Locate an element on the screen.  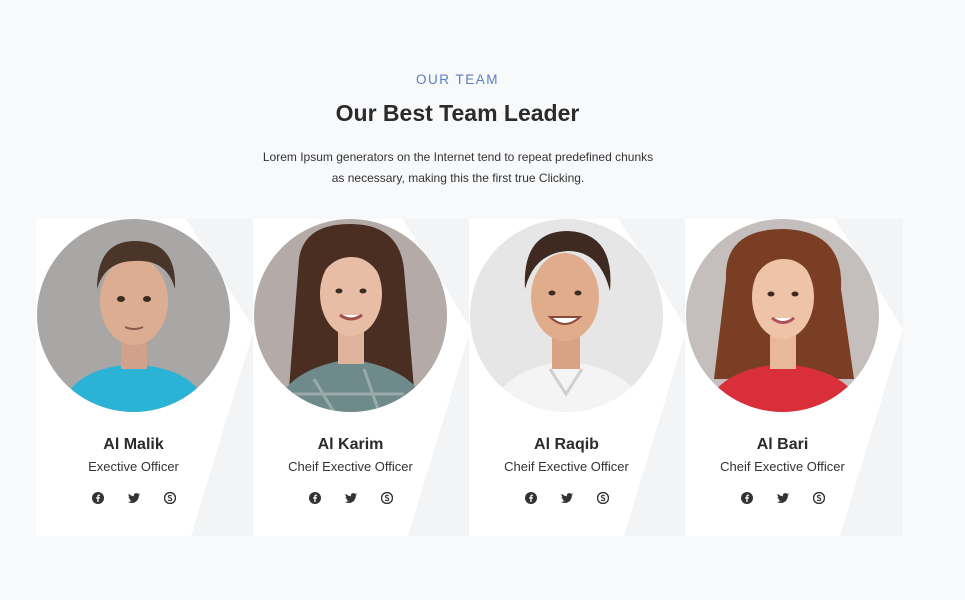
member-name: Al Karim is located at coordinates (350, 444).